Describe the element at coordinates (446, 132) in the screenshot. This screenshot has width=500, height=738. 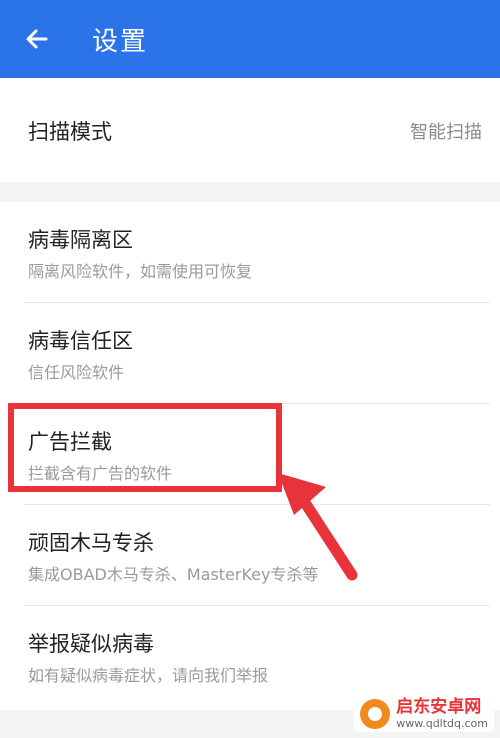
I see `scan-mode-value: 智能扫描` at that location.